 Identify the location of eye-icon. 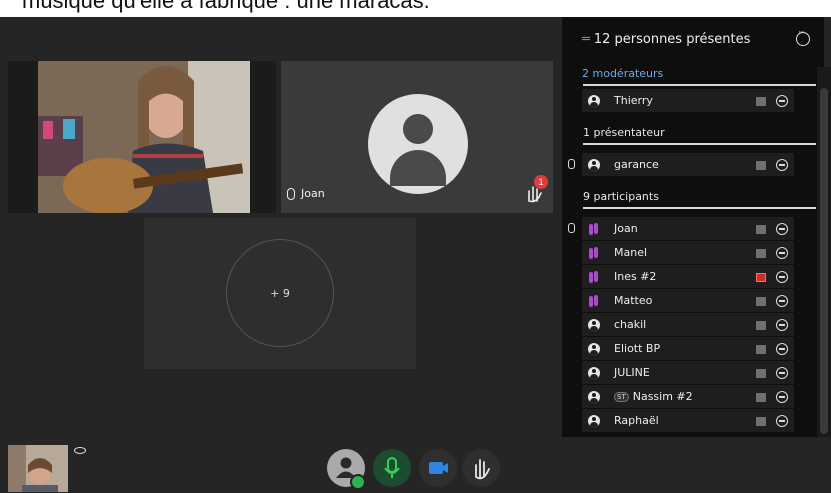
(80, 450).